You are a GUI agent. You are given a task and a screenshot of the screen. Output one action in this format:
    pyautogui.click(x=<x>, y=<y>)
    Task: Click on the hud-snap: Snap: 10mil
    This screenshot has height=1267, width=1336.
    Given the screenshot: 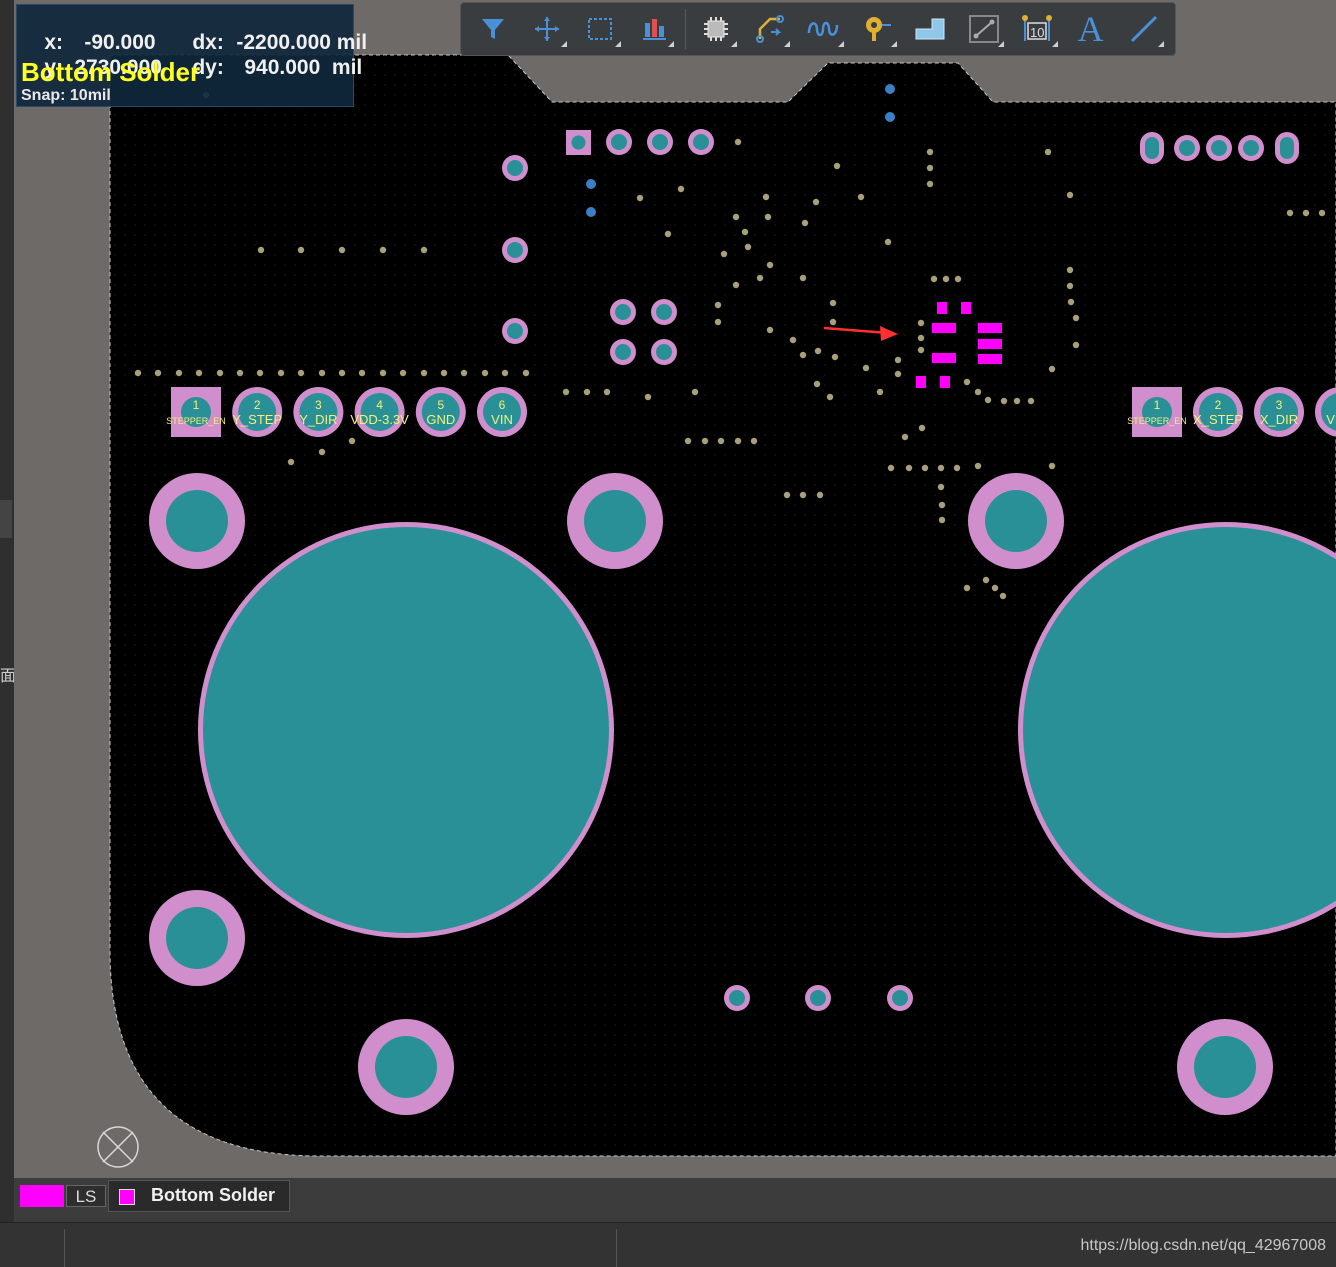 What is the action you would take?
    pyautogui.click(x=66, y=95)
    